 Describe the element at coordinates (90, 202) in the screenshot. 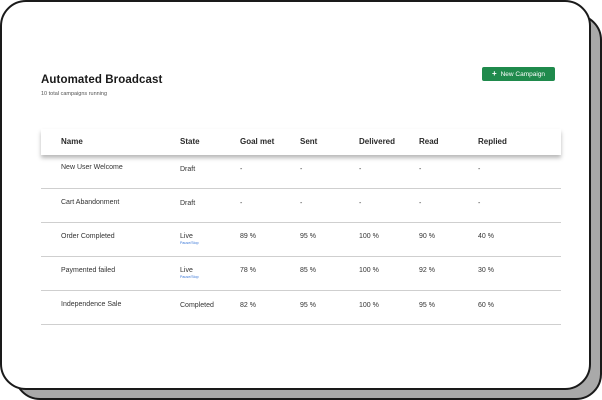

I see `campaign-name: Cart Abandonment` at that location.